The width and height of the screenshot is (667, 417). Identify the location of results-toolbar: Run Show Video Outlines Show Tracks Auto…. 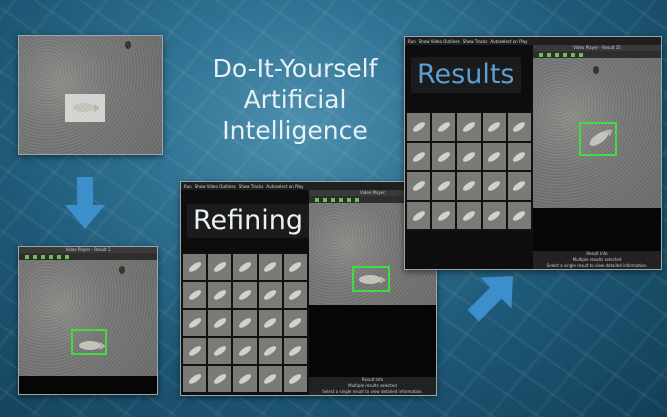
(533, 41).